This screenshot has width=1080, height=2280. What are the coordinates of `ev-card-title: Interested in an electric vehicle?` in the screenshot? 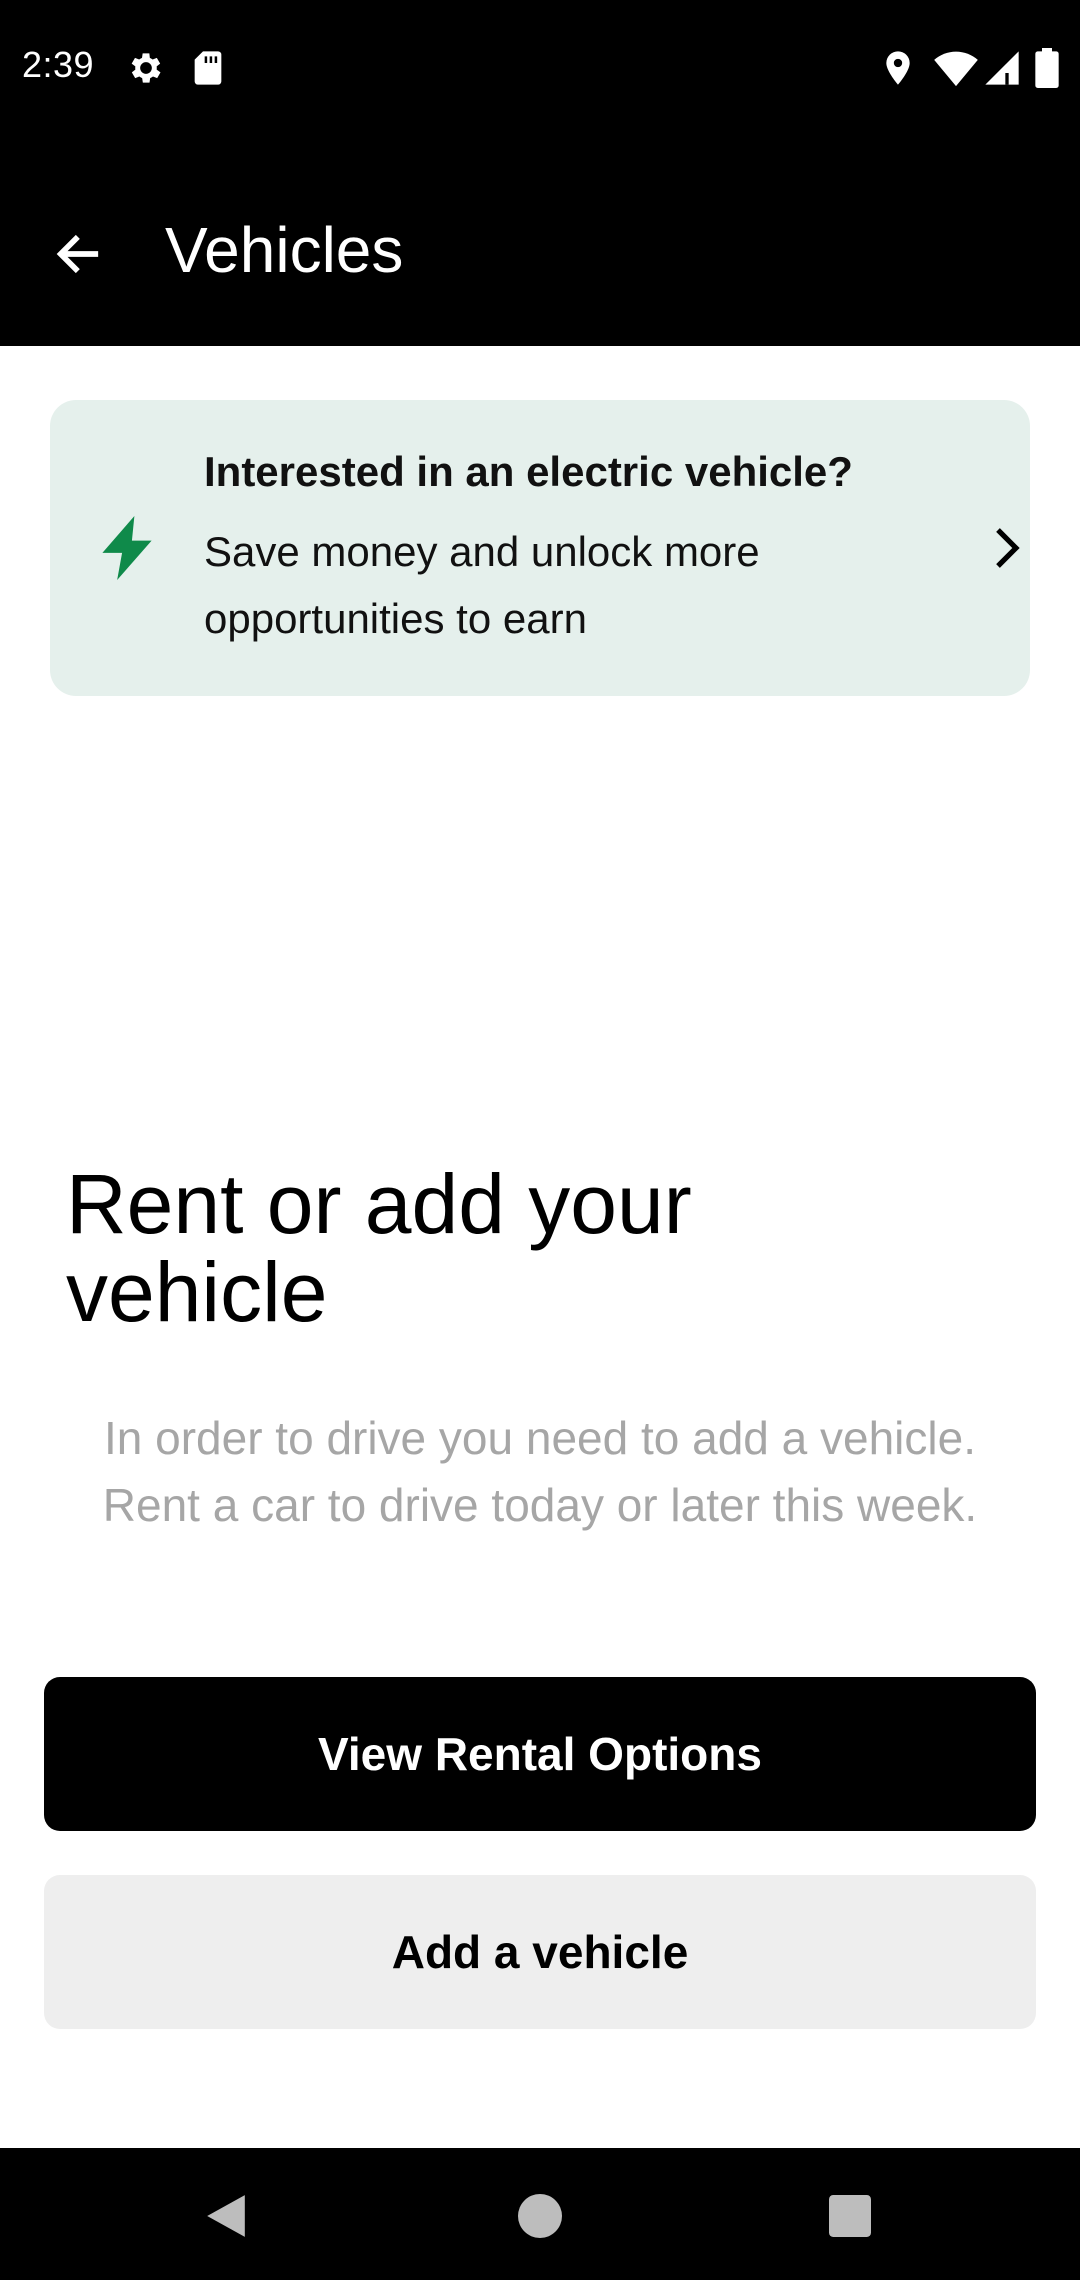 It's located at (528, 471).